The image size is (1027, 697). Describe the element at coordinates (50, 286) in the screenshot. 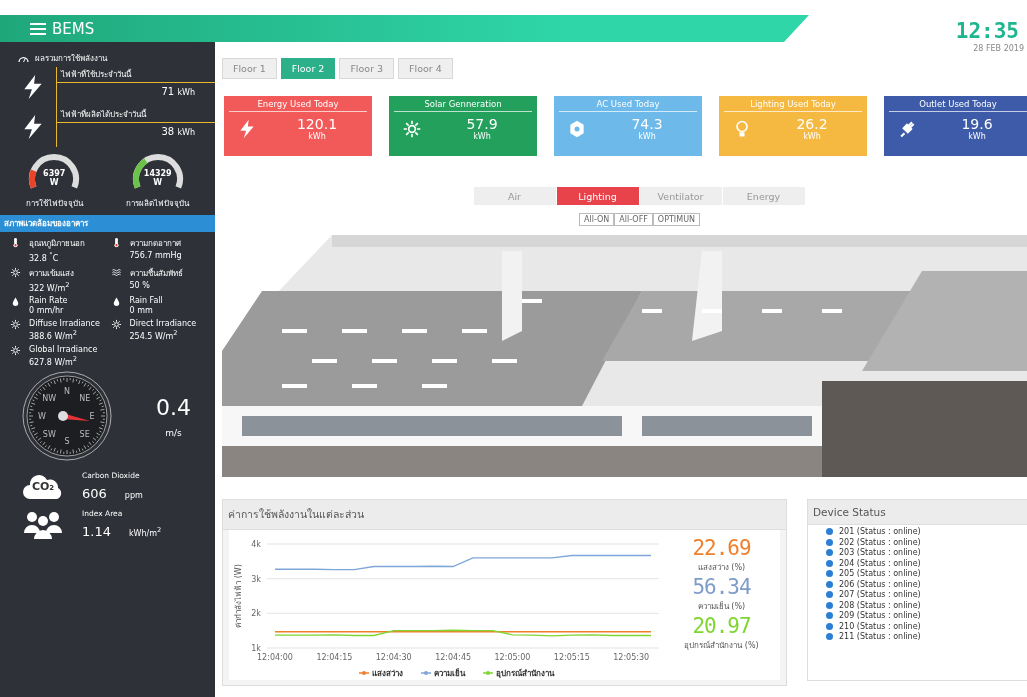

I see `sensor-value: 322 W/m$^{2}$` at that location.